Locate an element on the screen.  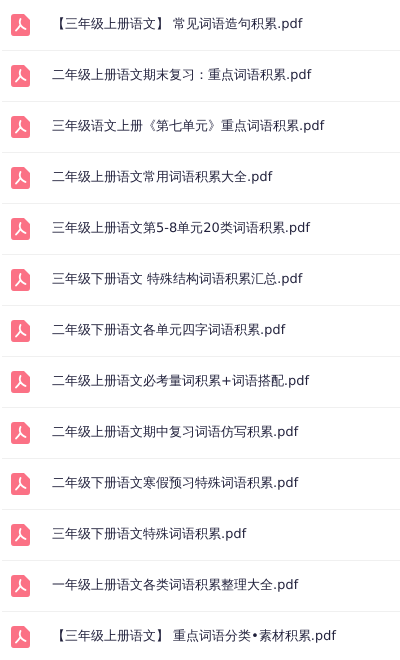
file-list-item: 二年级上册语文必考量词积累+词语搭配.pdf is located at coordinates (201, 382).